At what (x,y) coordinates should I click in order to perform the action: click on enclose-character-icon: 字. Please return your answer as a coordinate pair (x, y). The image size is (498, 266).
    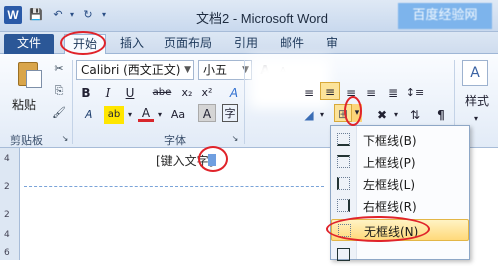
    Looking at the image, I should click on (230, 113).